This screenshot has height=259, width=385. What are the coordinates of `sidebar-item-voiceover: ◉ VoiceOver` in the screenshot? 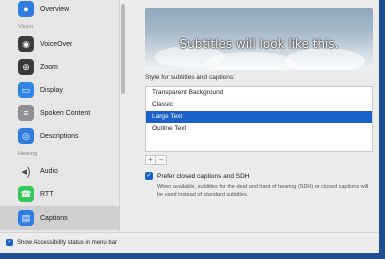 It's located at (60, 44).